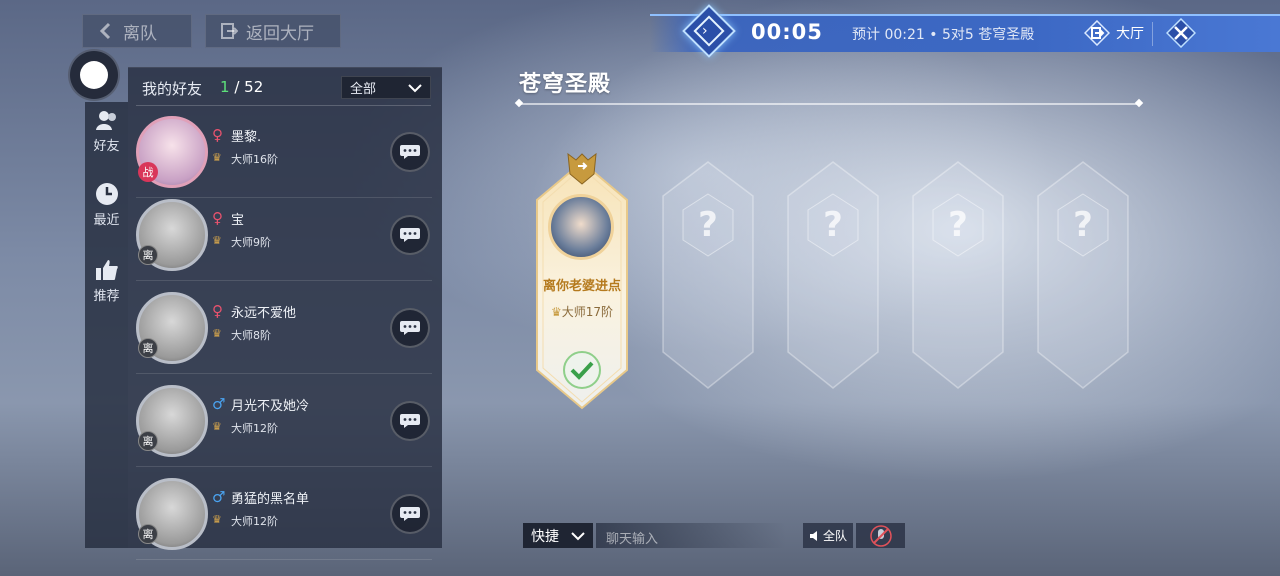 Image resolution: width=1280 pixels, height=576 pixels. I want to click on rail-tab-recent: 最近, so click(106, 205).